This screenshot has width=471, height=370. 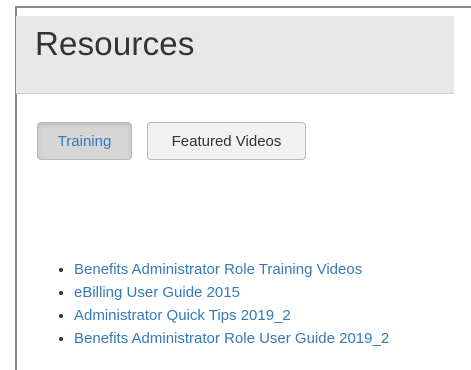 I want to click on resource-link-ebilling-guide: eBilling User Guide 2015, so click(x=157, y=292).